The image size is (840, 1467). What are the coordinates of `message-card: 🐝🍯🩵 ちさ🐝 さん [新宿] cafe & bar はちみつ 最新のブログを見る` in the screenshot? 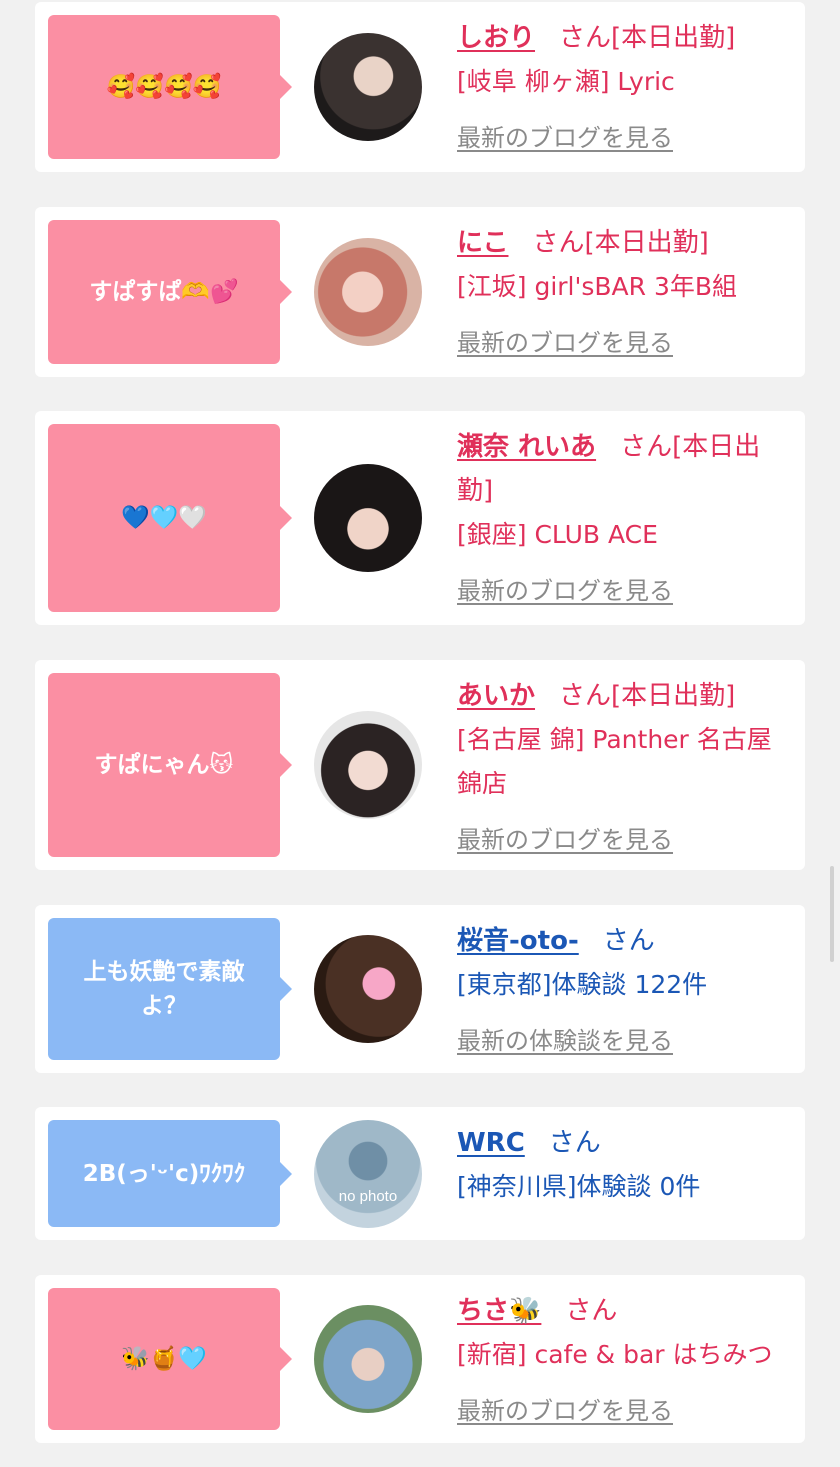 It's located at (420, 1359).